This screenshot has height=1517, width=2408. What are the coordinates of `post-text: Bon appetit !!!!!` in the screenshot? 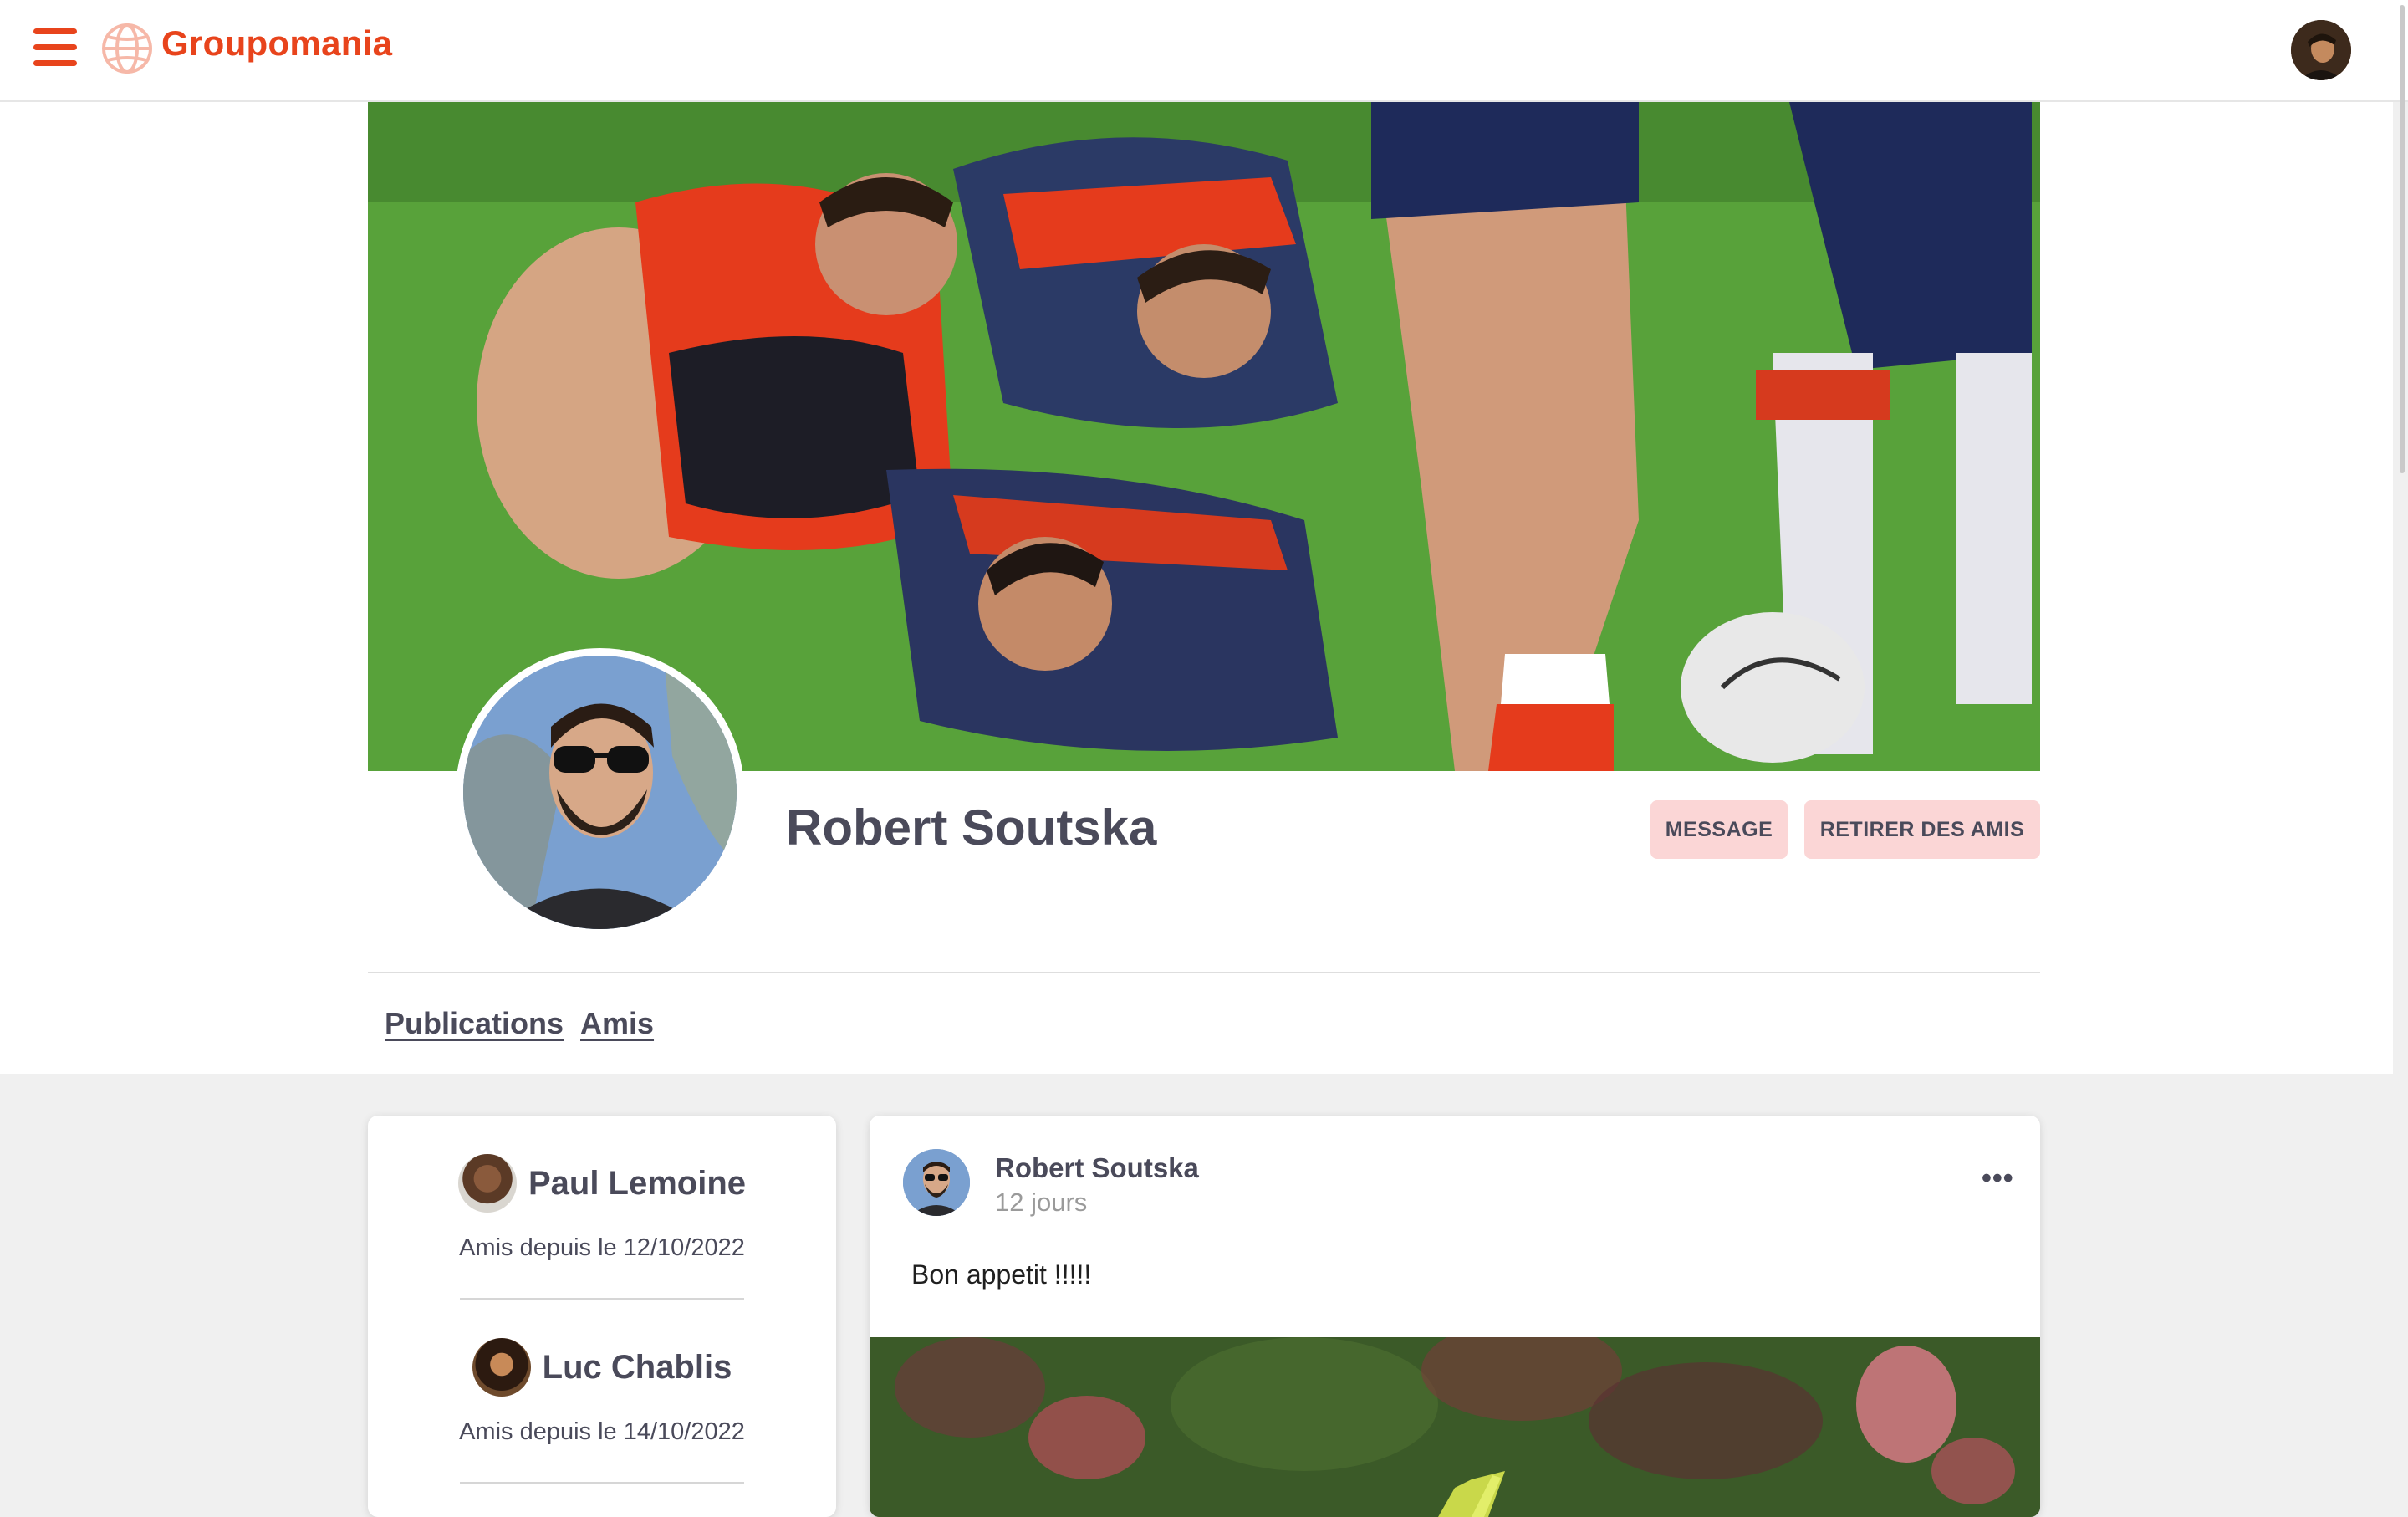 It's located at (1002, 1274).